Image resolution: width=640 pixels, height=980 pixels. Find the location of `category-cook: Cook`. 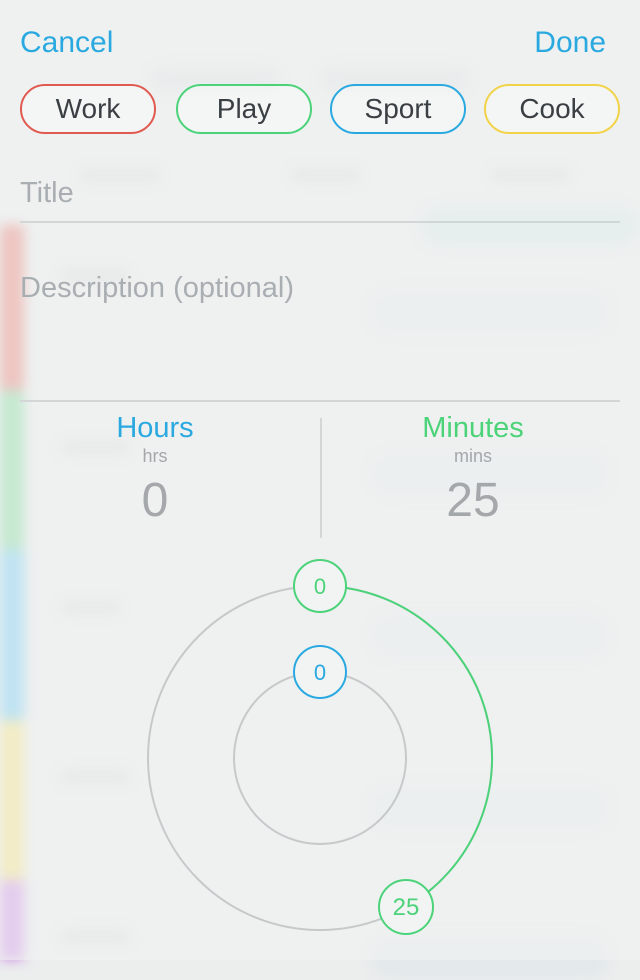

category-cook: Cook is located at coordinates (552, 109).